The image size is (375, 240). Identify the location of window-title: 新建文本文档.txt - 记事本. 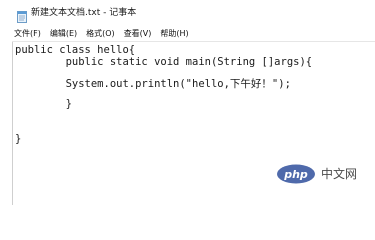
(84, 13).